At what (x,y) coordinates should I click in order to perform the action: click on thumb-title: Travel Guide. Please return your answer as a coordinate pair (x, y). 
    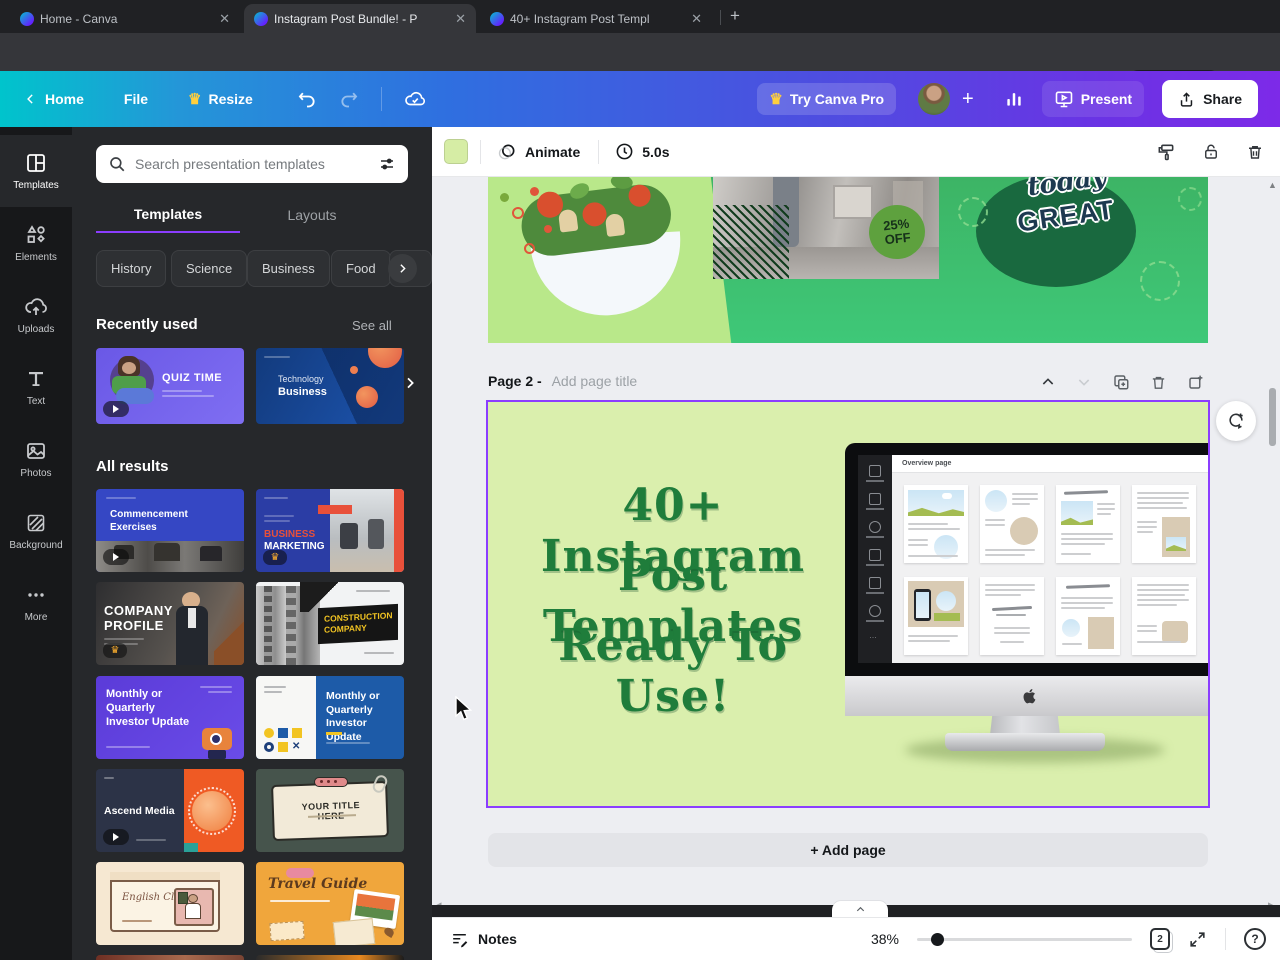
    Looking at the image, I should click on (318, 884).